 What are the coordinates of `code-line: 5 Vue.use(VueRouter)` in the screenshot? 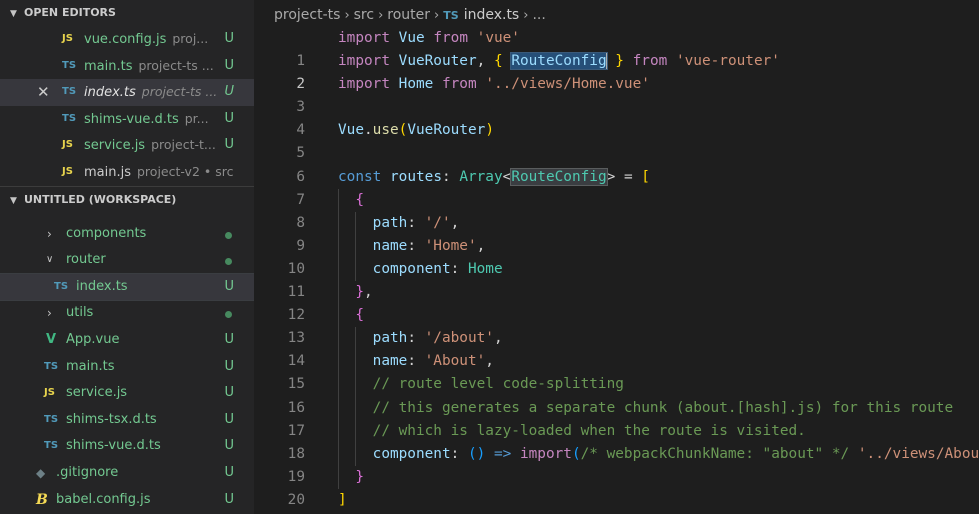 It's located at (616, 140).